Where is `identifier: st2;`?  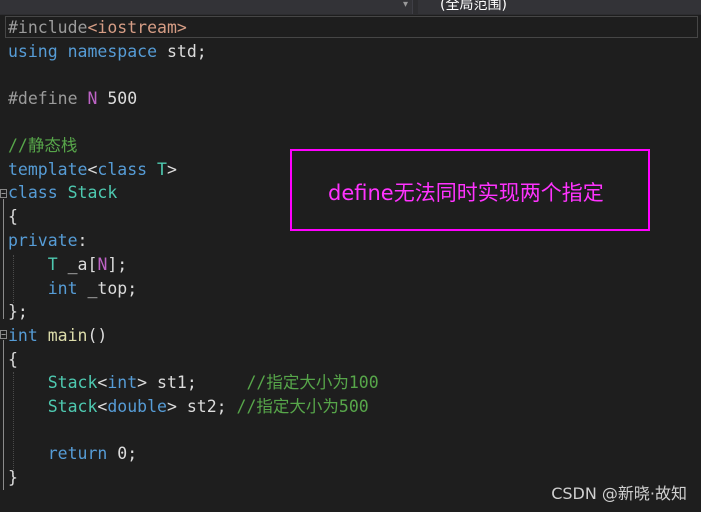
identifier: st2; is located at coordinates (206, 406).